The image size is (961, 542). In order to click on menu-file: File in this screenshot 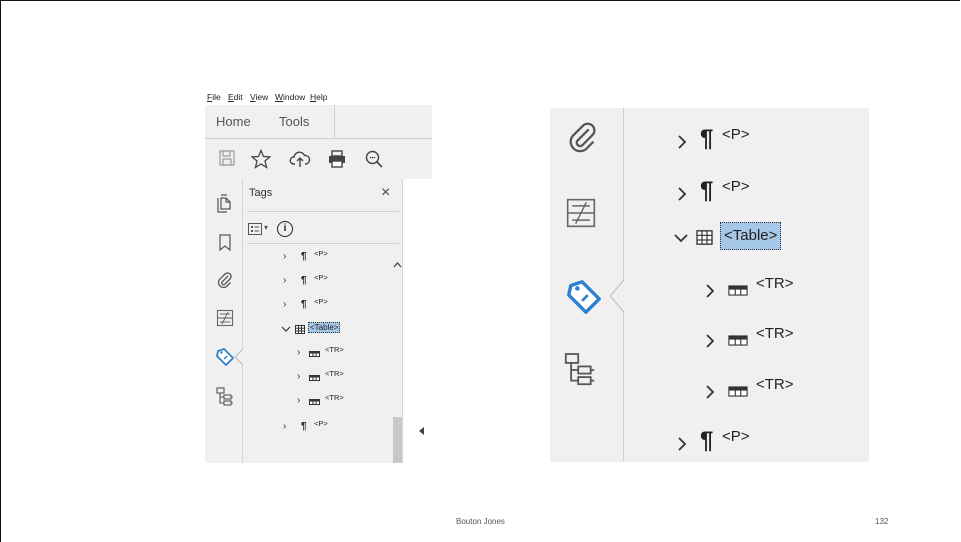, I will do `click(214, 97)`.